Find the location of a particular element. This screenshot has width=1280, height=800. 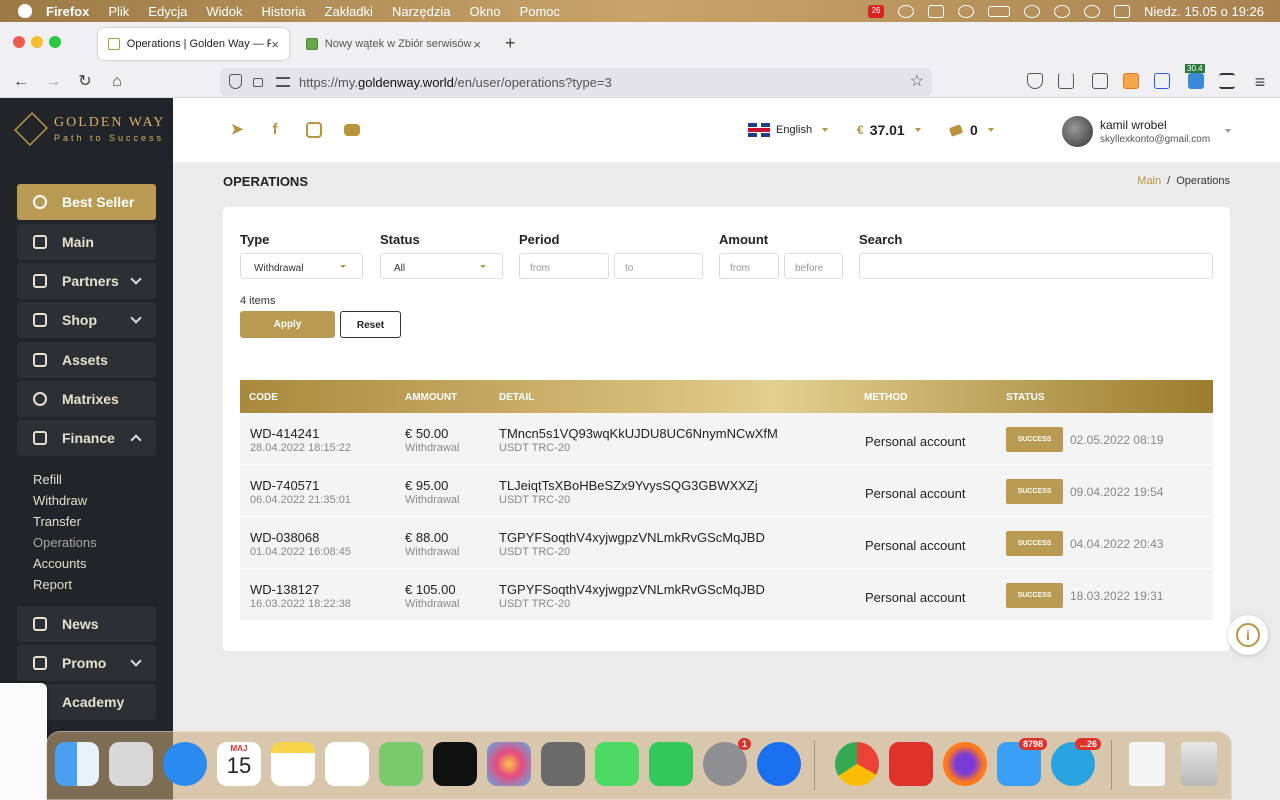

facetime-icon is located at coordinates (671, 764).